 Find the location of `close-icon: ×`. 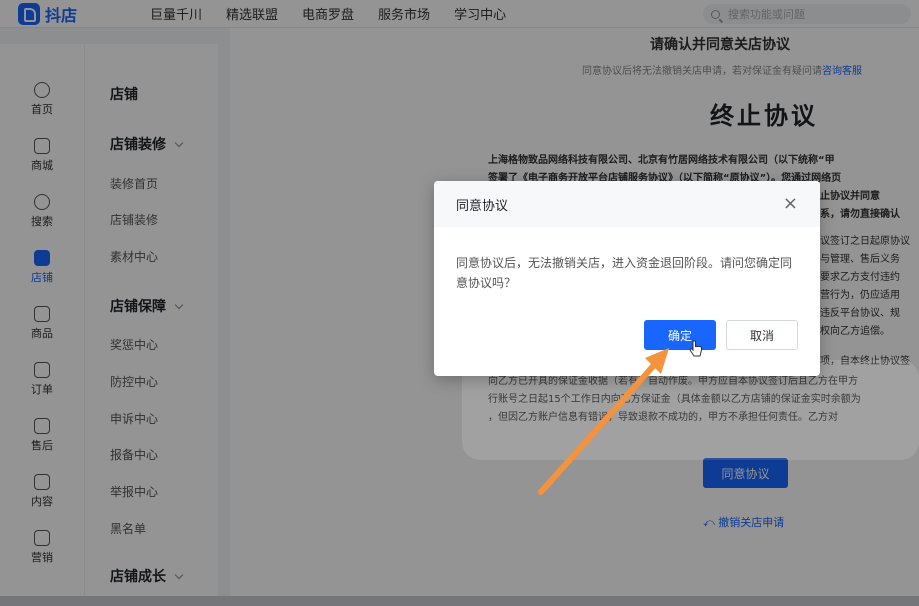

close-icon: × is located at coordinates (790, 204).